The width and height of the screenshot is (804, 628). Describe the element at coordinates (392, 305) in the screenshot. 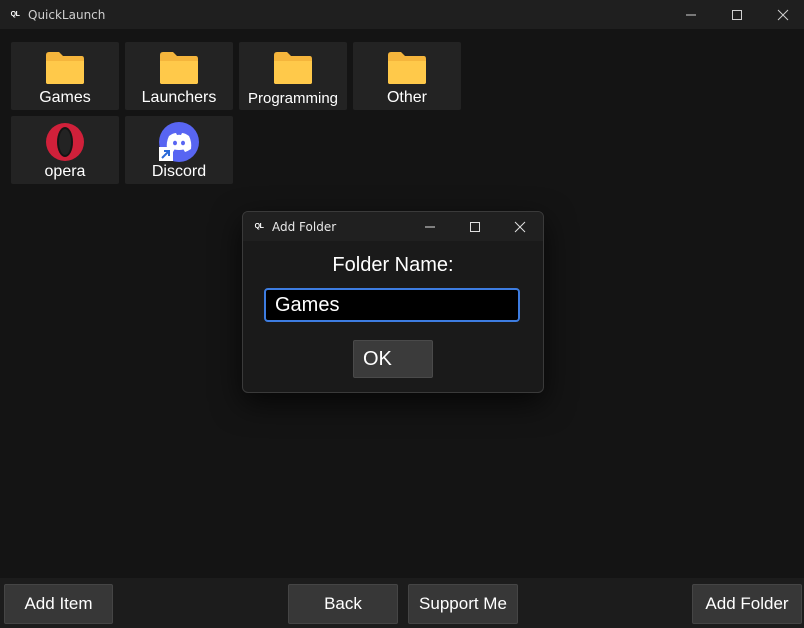

I see `folder-name-input` at that location.